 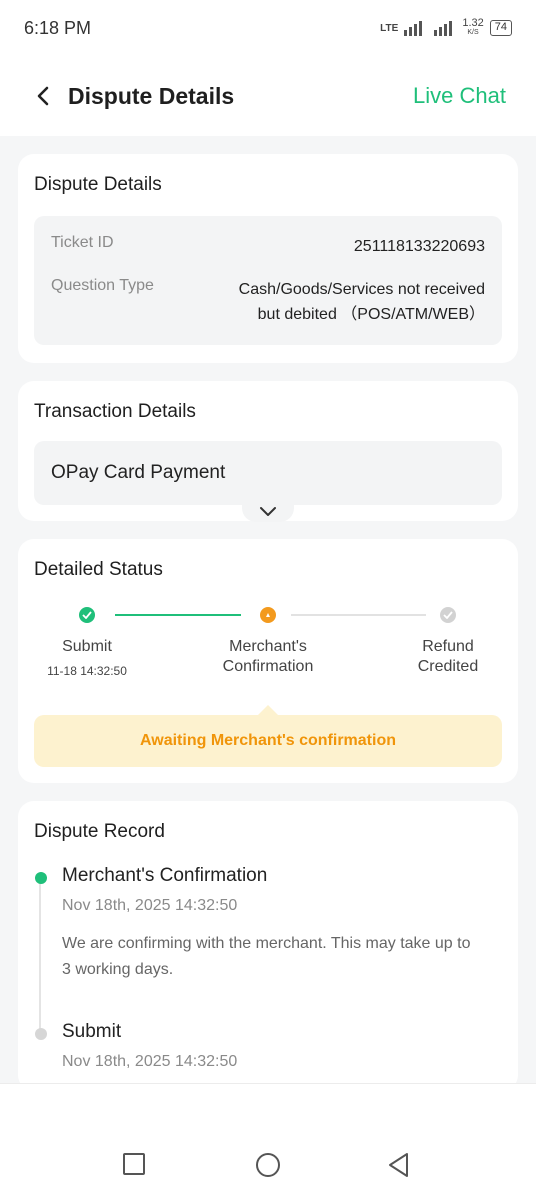 I want to click on detailed-status-title: Detailed Status, so click(x=98, y=569).